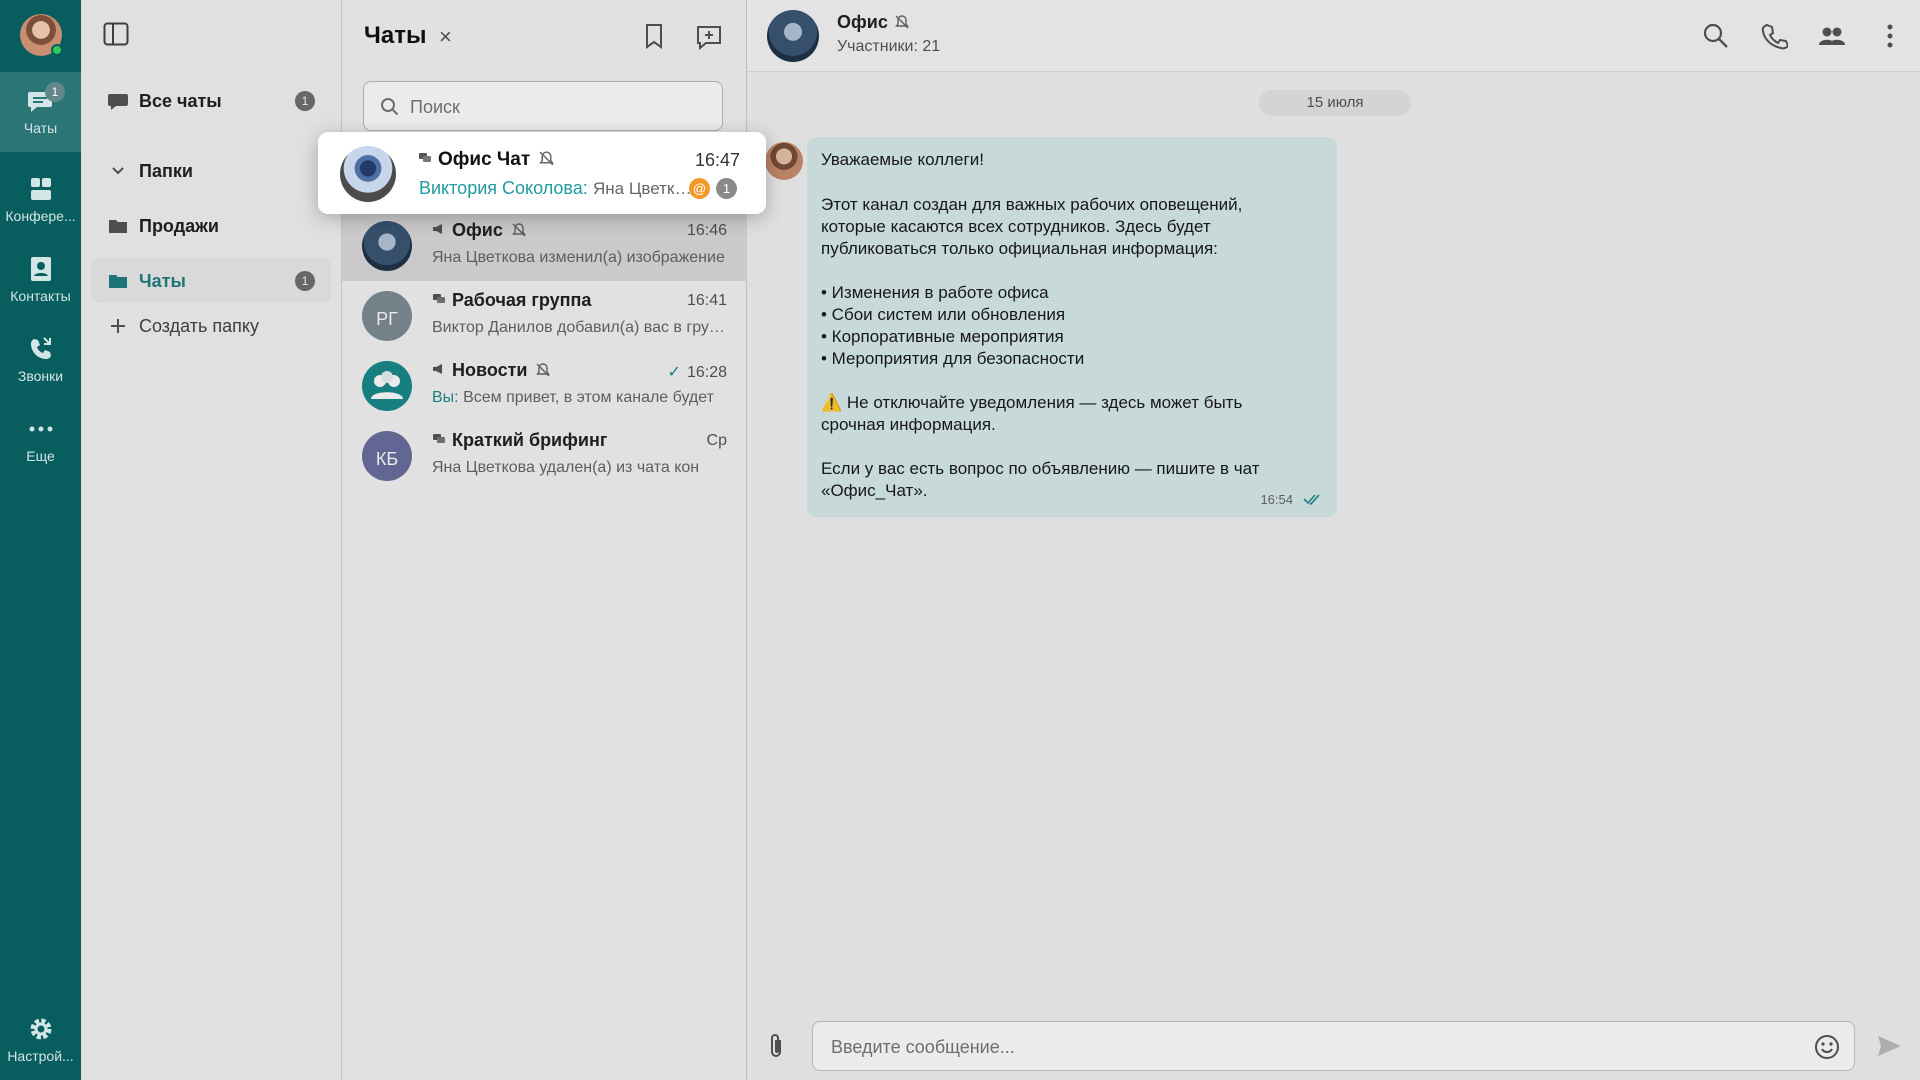 Image resolution: width=1920 pixels, height=1080 pixels. I want to click on rail-label: Еще, so click(40, 456).